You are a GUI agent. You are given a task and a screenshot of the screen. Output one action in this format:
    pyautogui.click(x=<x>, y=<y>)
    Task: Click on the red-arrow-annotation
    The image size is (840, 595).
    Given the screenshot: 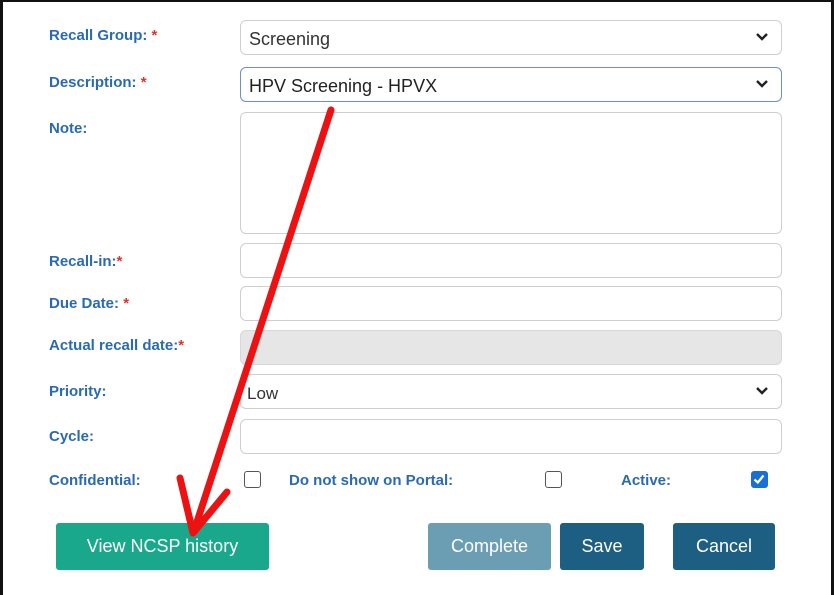 What is the action you would take?
    pyautogui.click(x=255, y=321)
    